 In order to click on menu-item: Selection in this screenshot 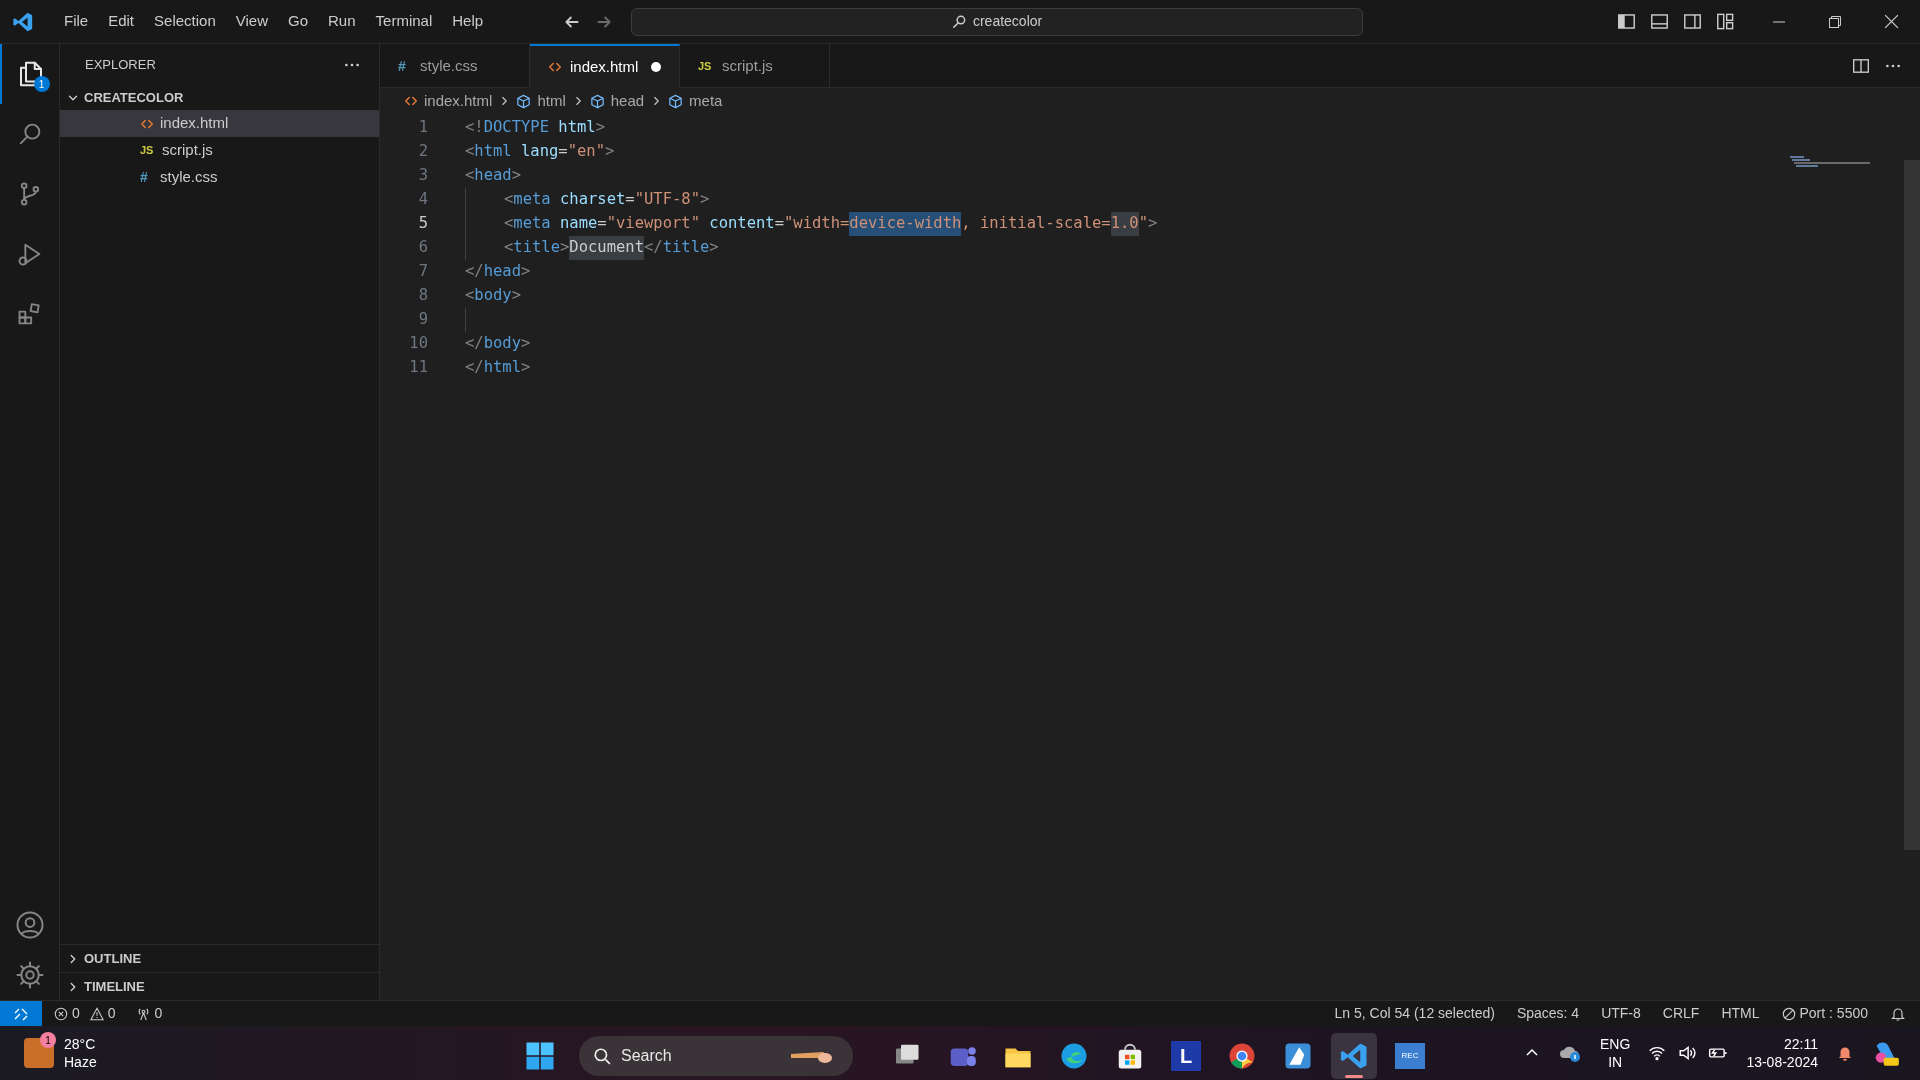, I will do `click(185, 21)`.